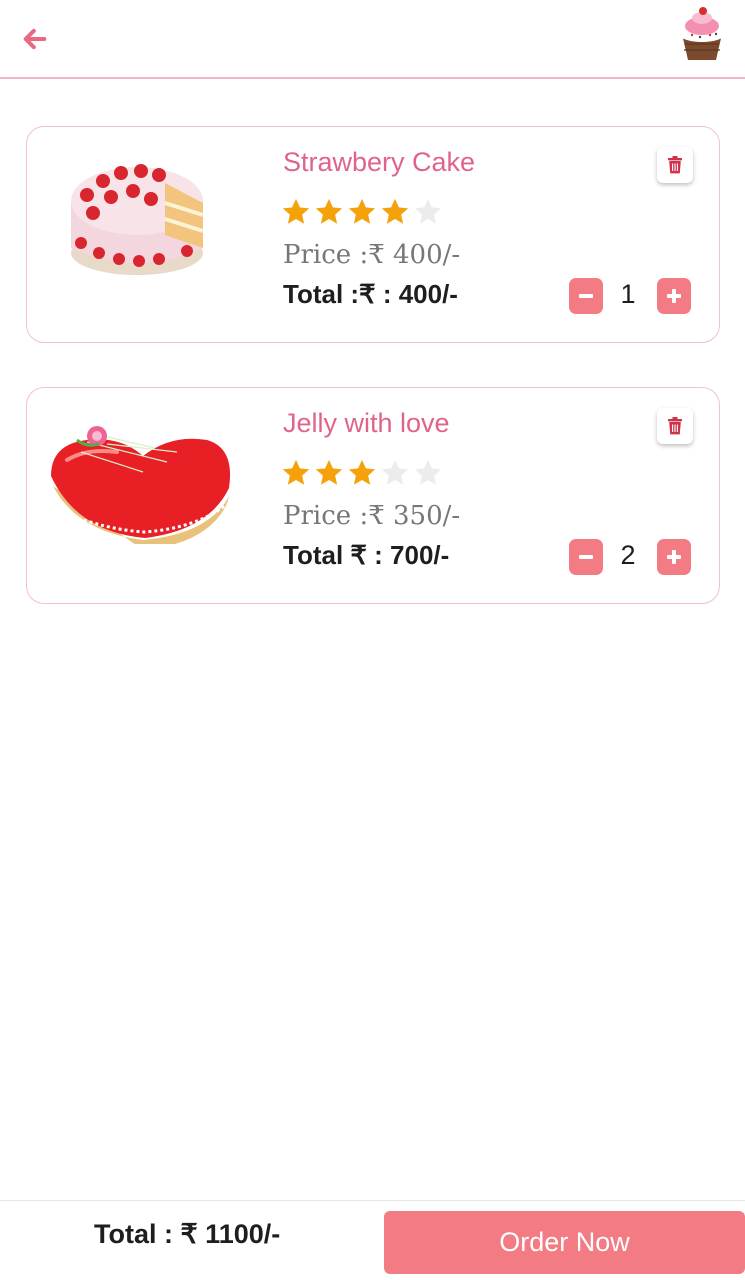 The image size is (745, 1280). What do you see at coordinates (142, 477) in the screenshot?
I see `heart-jelly-cake-image` at bounding box center [142, 477].